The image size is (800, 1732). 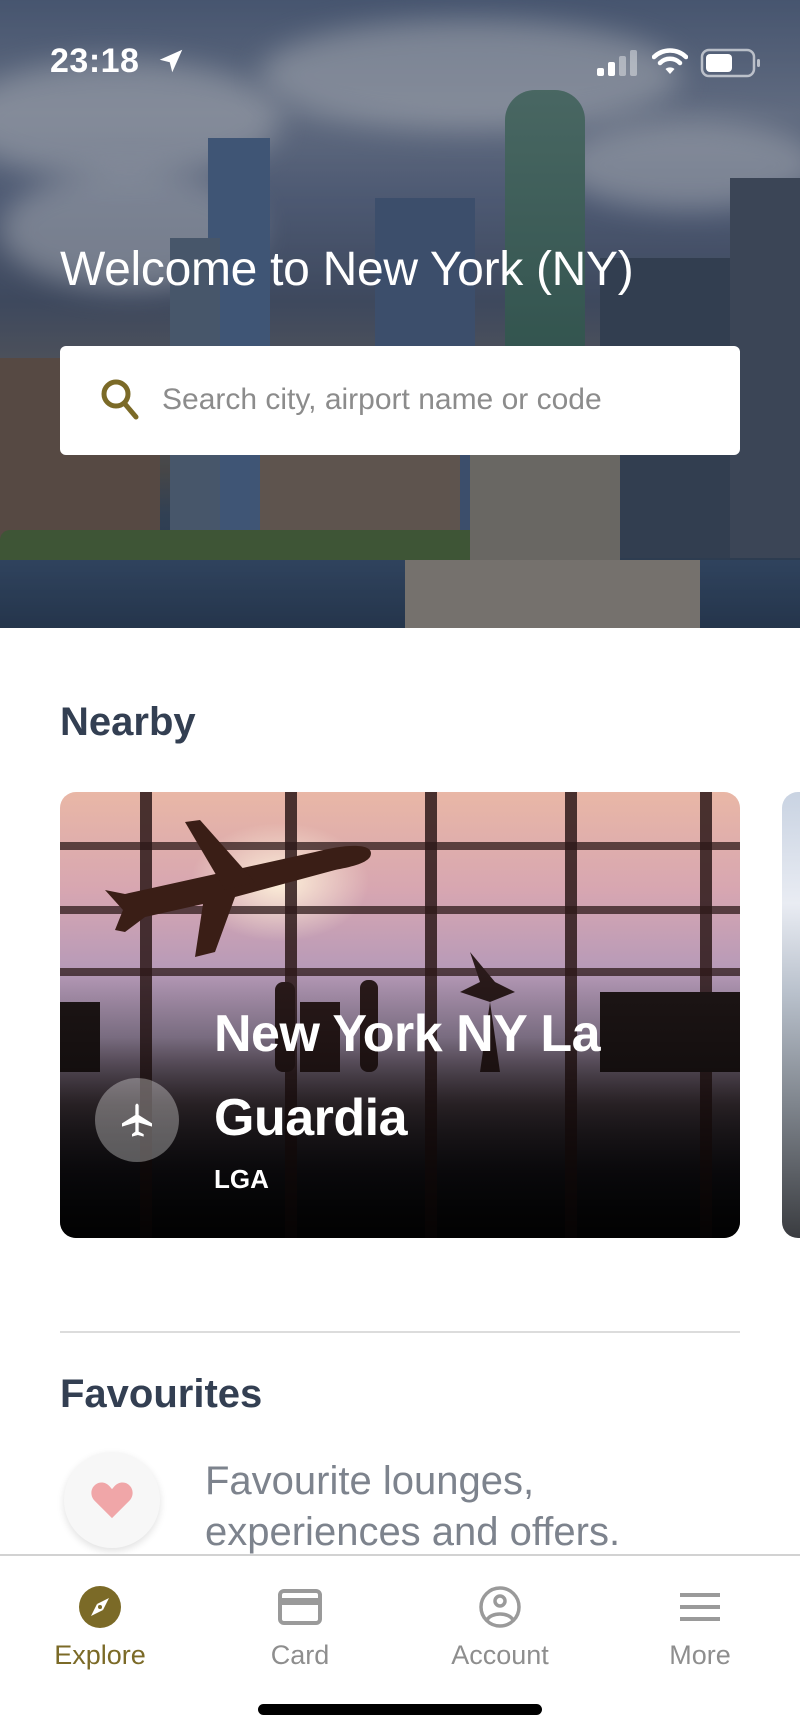 I want to click on tab-more: More, so click(x=700, y=1621).